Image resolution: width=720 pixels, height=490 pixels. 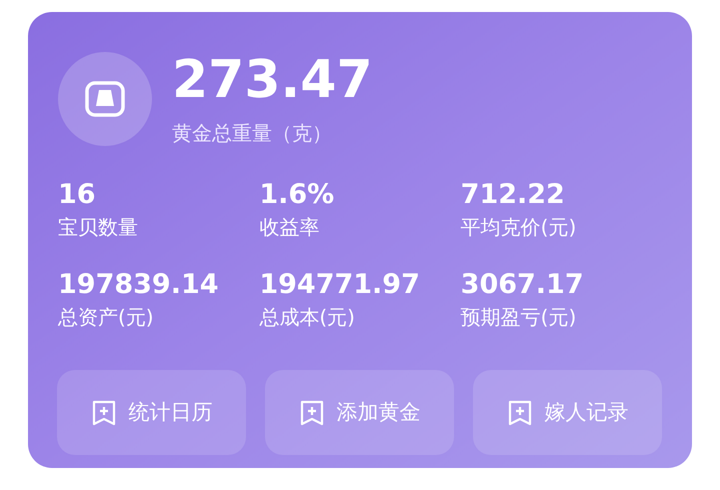 I want to click on action-button: 添加黄金, so click(x=359, y=412).